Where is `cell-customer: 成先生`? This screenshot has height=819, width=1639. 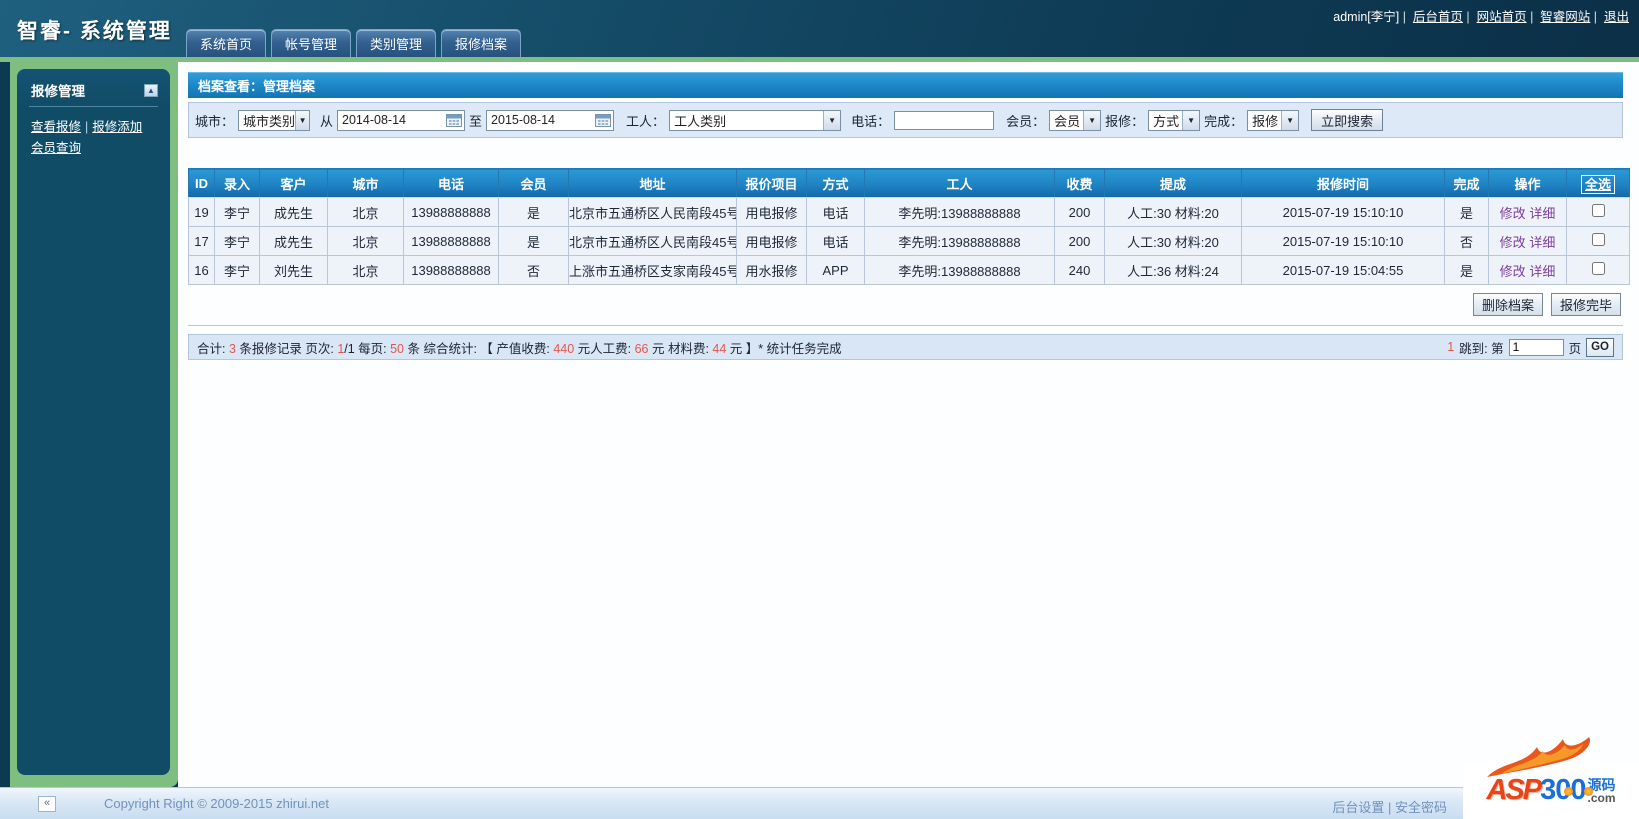
cell-customer: 成先生 is located at coordinates (293, 212).